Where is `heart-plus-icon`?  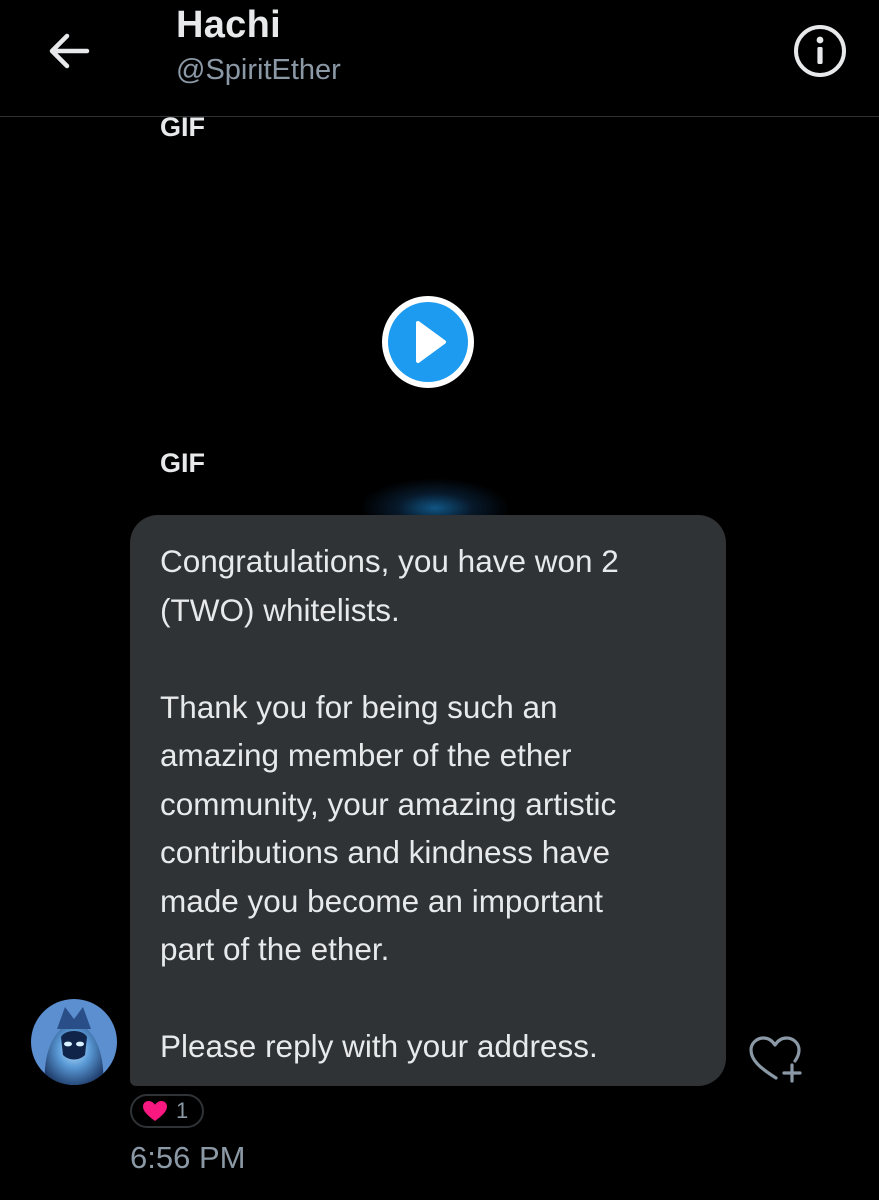 heart-plus-icon is located at coordinates (777, 1060).